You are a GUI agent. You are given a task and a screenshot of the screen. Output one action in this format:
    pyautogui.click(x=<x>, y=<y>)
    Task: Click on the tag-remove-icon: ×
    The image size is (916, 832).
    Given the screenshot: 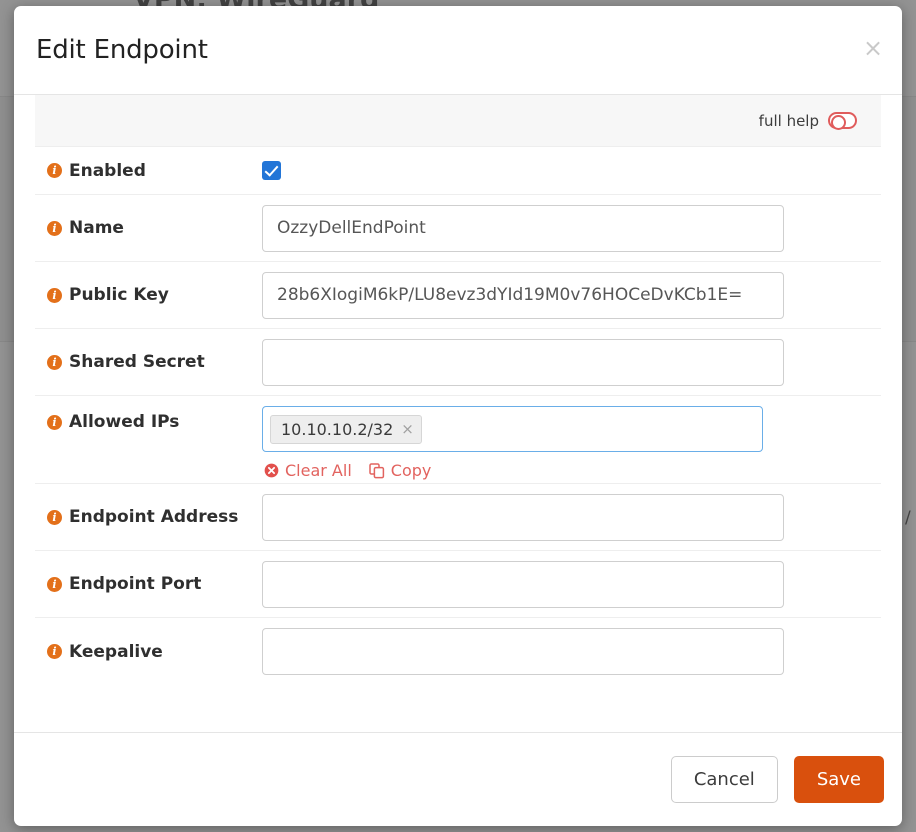 What is the action you would take?
    pyautogui.click(x=407, y=429)
    